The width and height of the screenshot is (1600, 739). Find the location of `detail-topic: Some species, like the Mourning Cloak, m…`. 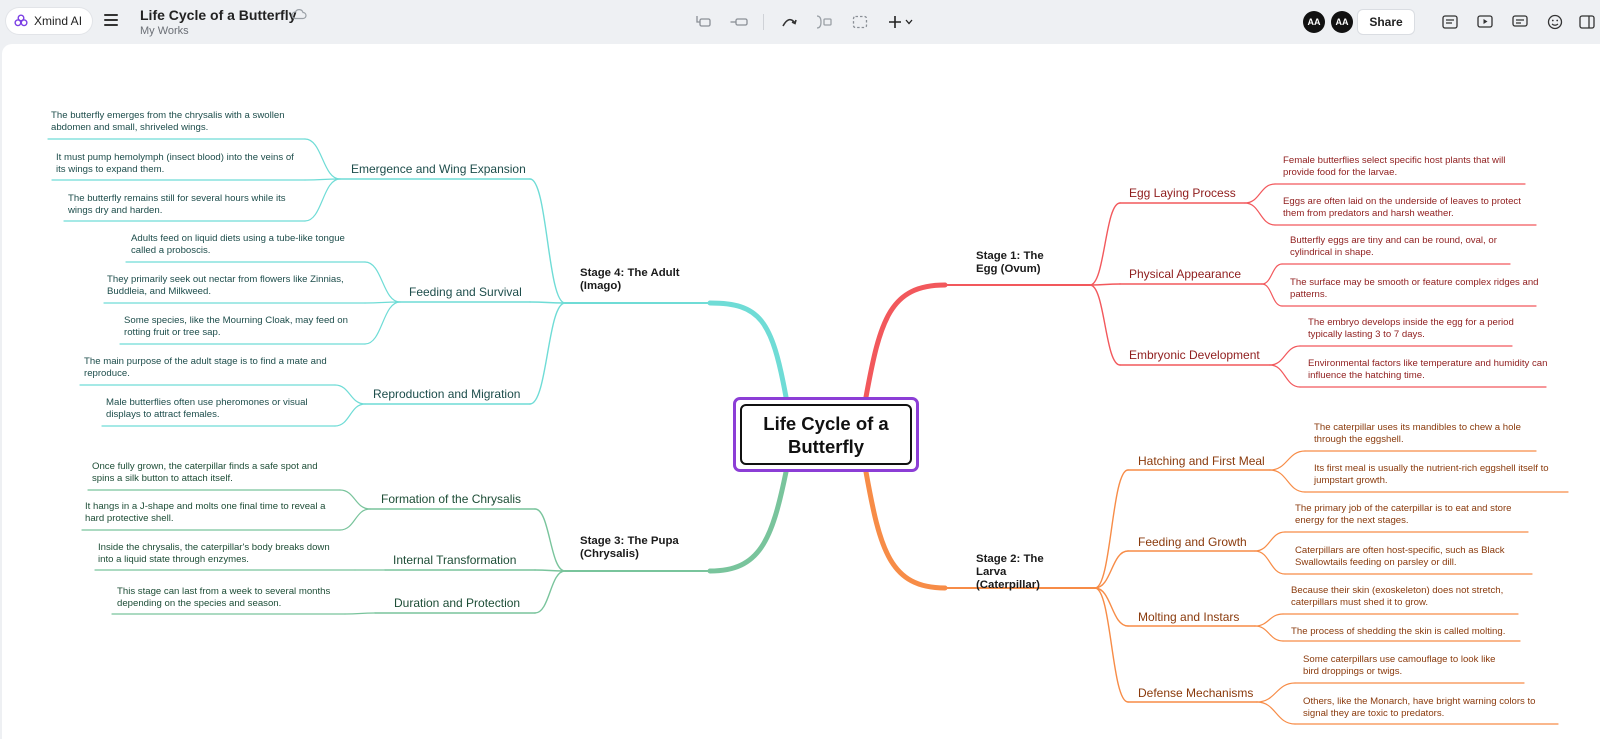

detail-topic: Some species, like the Mourning Cloak, m… is located at coordinates (244, 326).